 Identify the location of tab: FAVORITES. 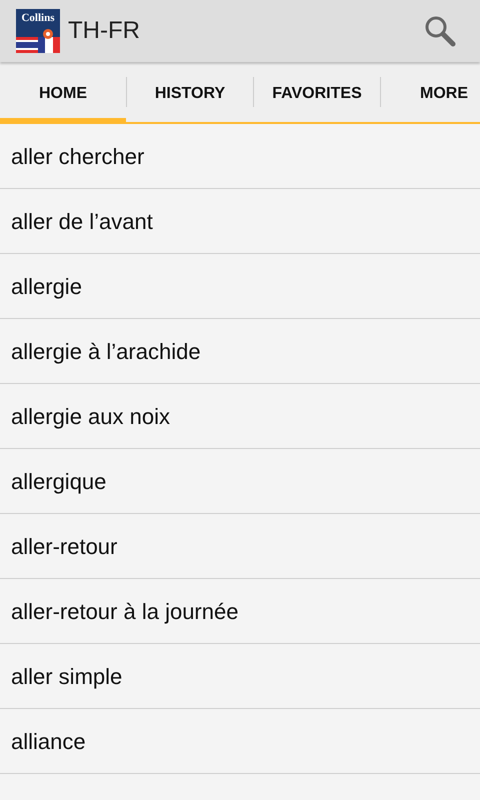
(317, 92).